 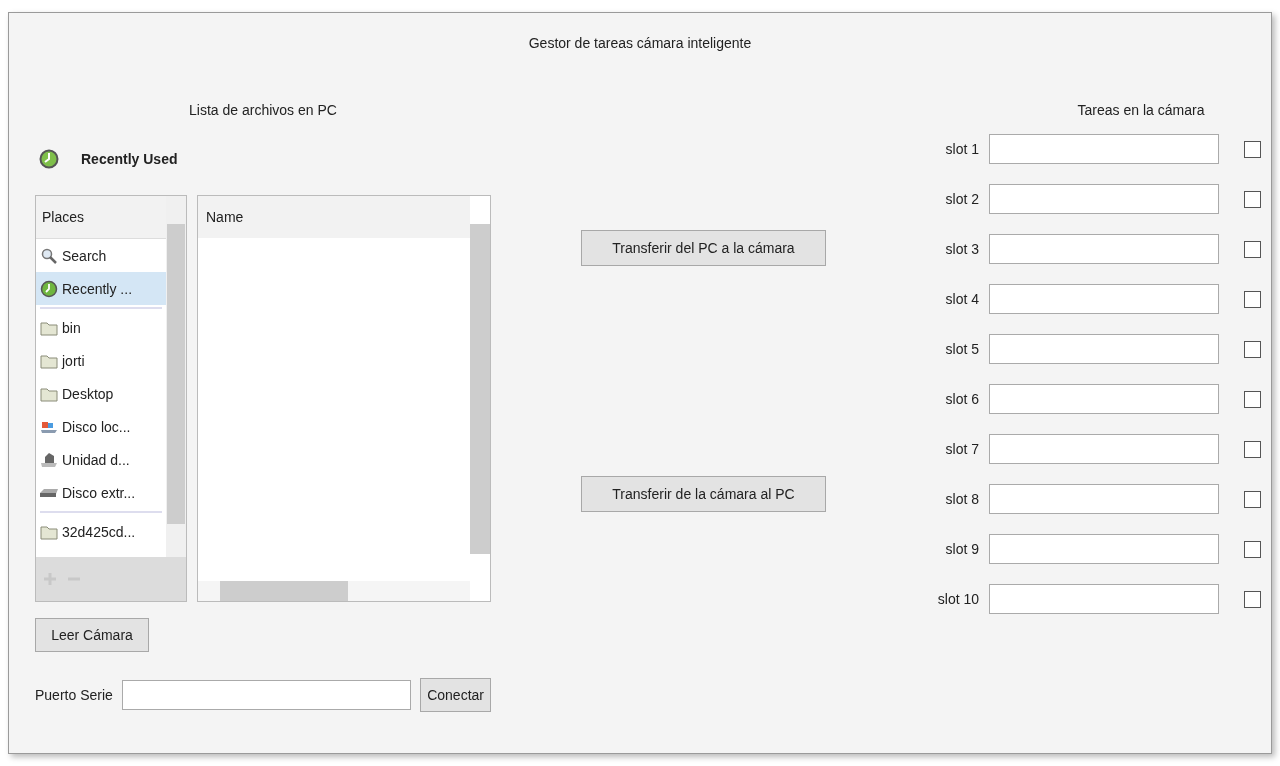 I want to click on slot-label: slot 3, so click(x=962, y=249).